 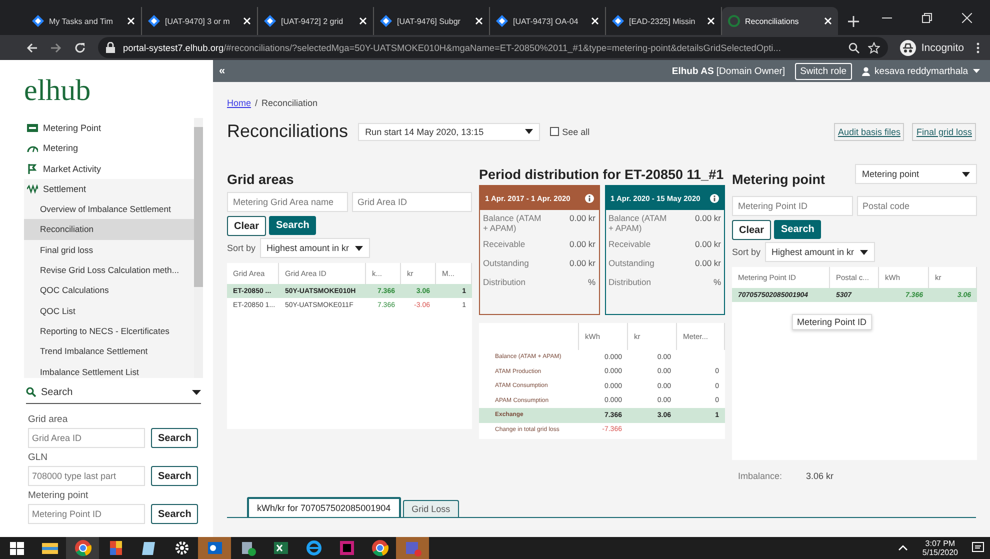 I want to click on flag-icon, so click(x=32, y=169).